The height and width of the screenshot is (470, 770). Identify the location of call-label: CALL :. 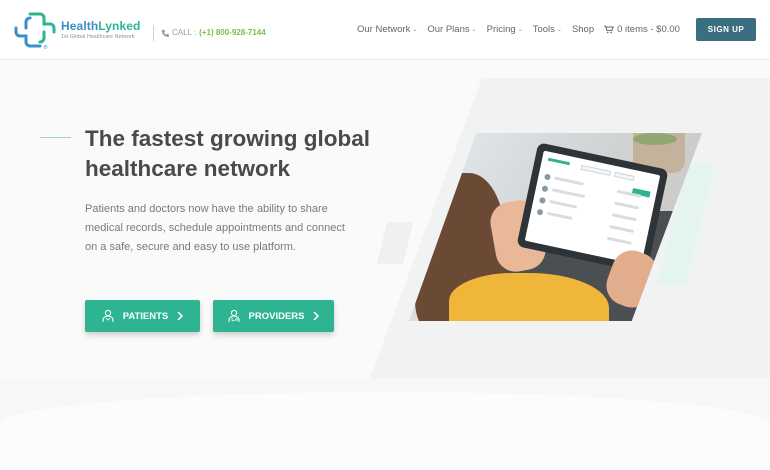
(184, 32).